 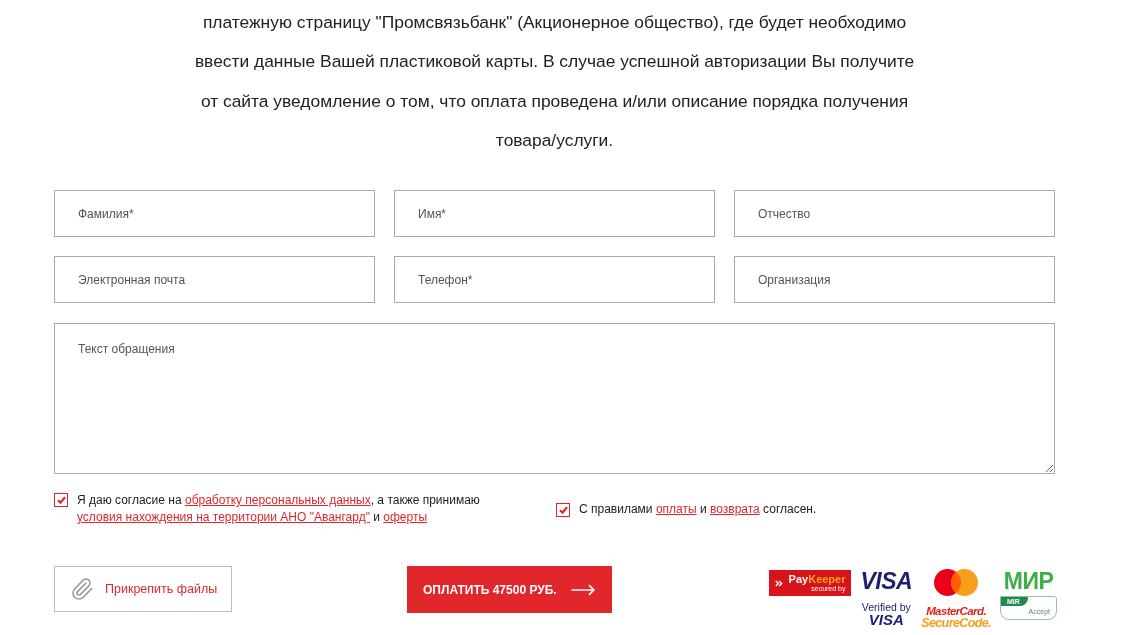 I want to click on logo-wordmark: VISA, so click(x=886, y=581).